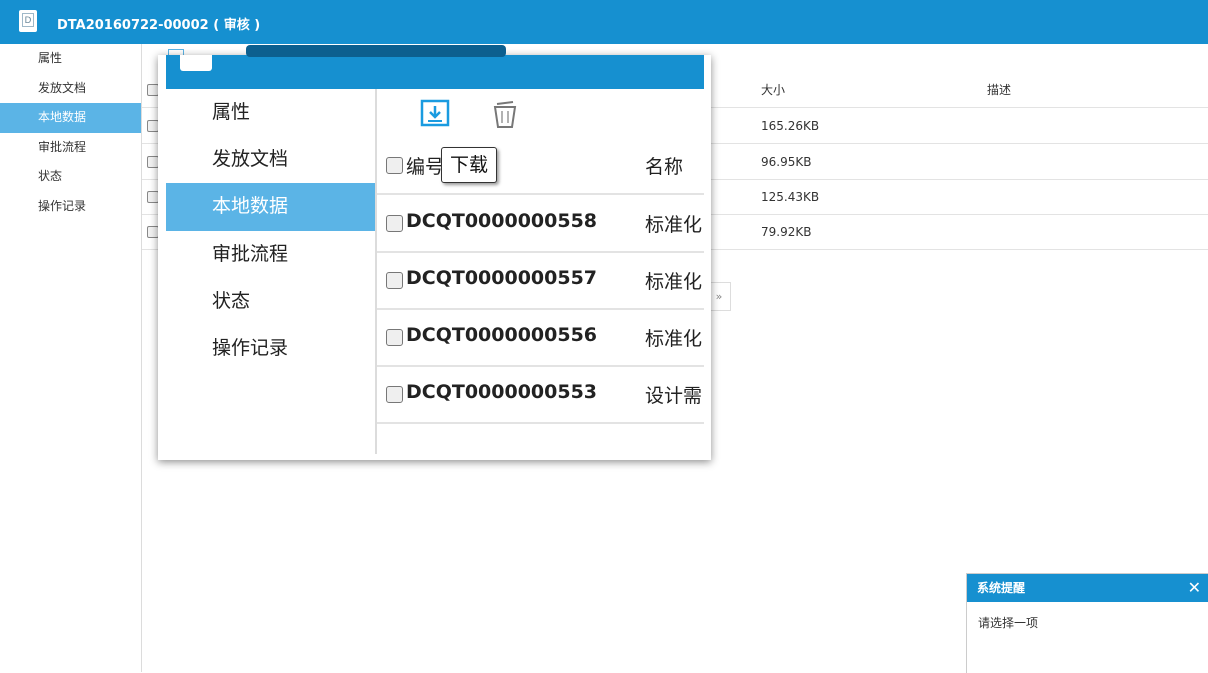 The image size is (1208, 673). What do you see at coordinates (376, 51) in the screenshot?
I see `zoom-title-cropped` at bounding box center [376, 51].